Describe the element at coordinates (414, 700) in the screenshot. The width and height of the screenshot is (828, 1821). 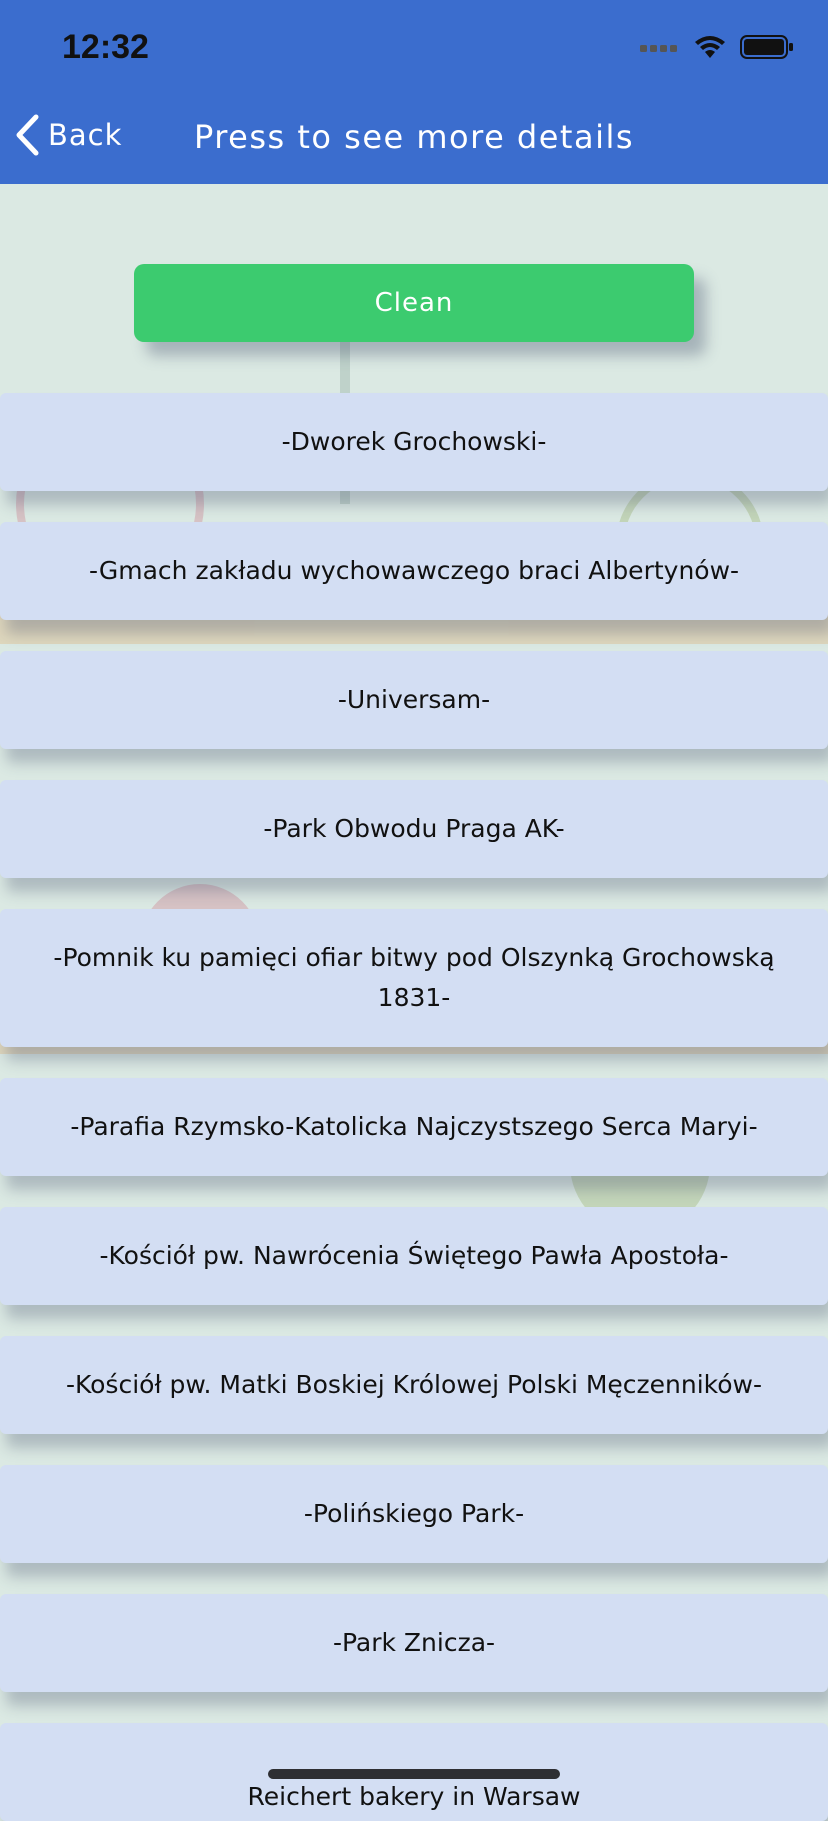
I see `list-item: -Universam-` at that location.